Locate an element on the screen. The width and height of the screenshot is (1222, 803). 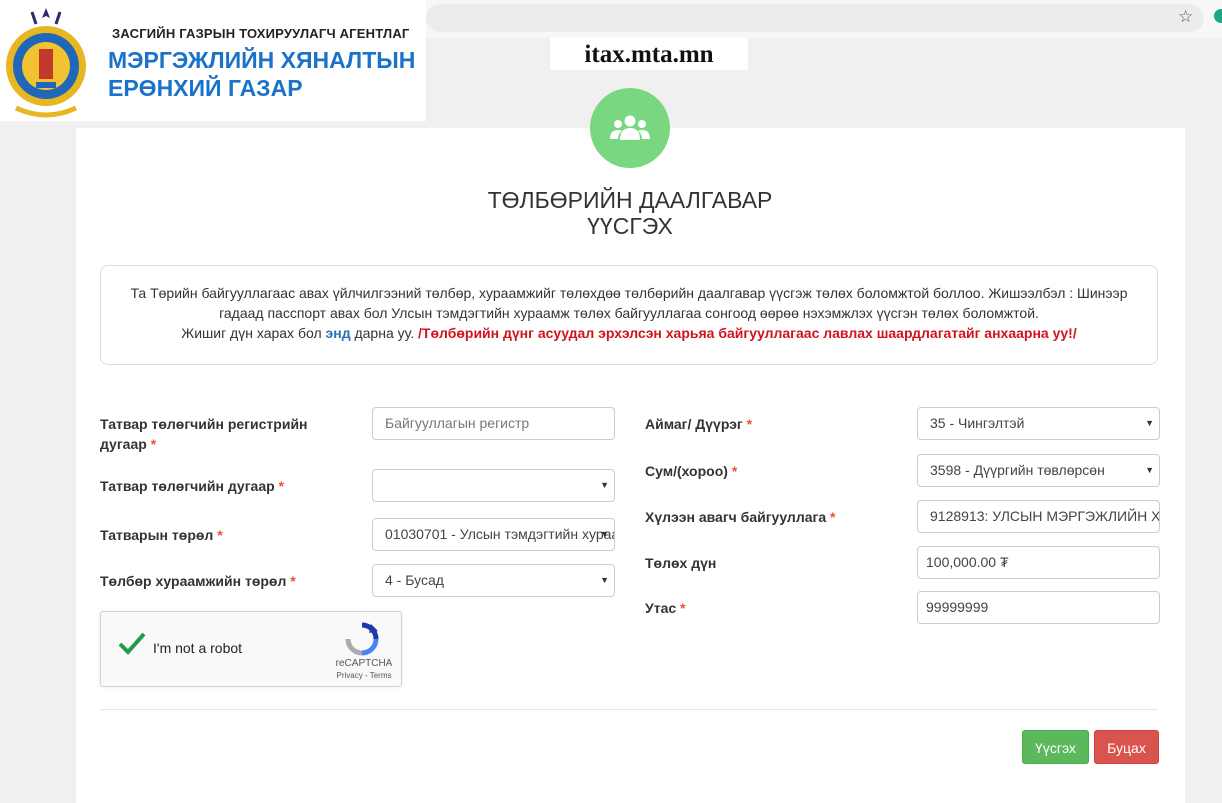
info-text-sample-end: дарна уу. is located at coordinates (384, 333).